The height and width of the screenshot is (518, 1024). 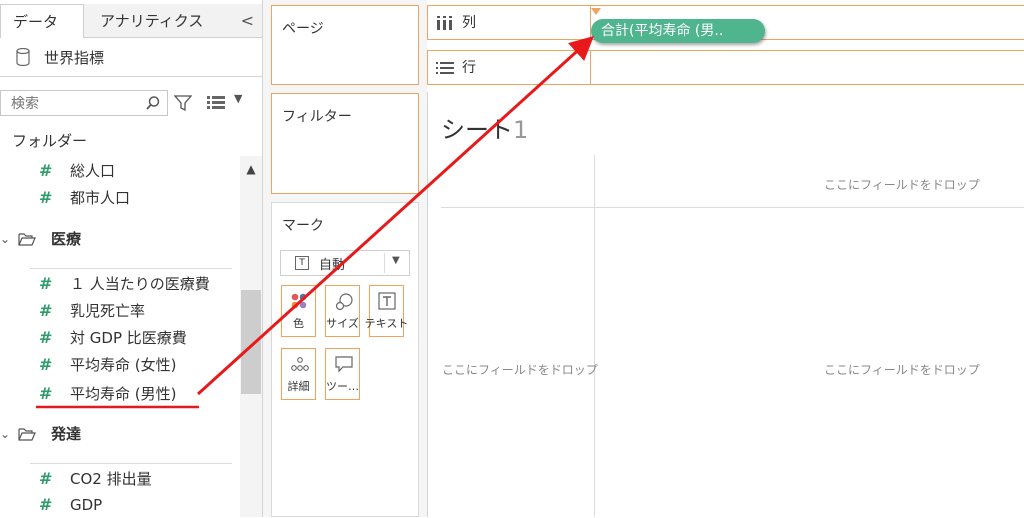 I want to click on list-view-icon, so click(x=216, y=103).